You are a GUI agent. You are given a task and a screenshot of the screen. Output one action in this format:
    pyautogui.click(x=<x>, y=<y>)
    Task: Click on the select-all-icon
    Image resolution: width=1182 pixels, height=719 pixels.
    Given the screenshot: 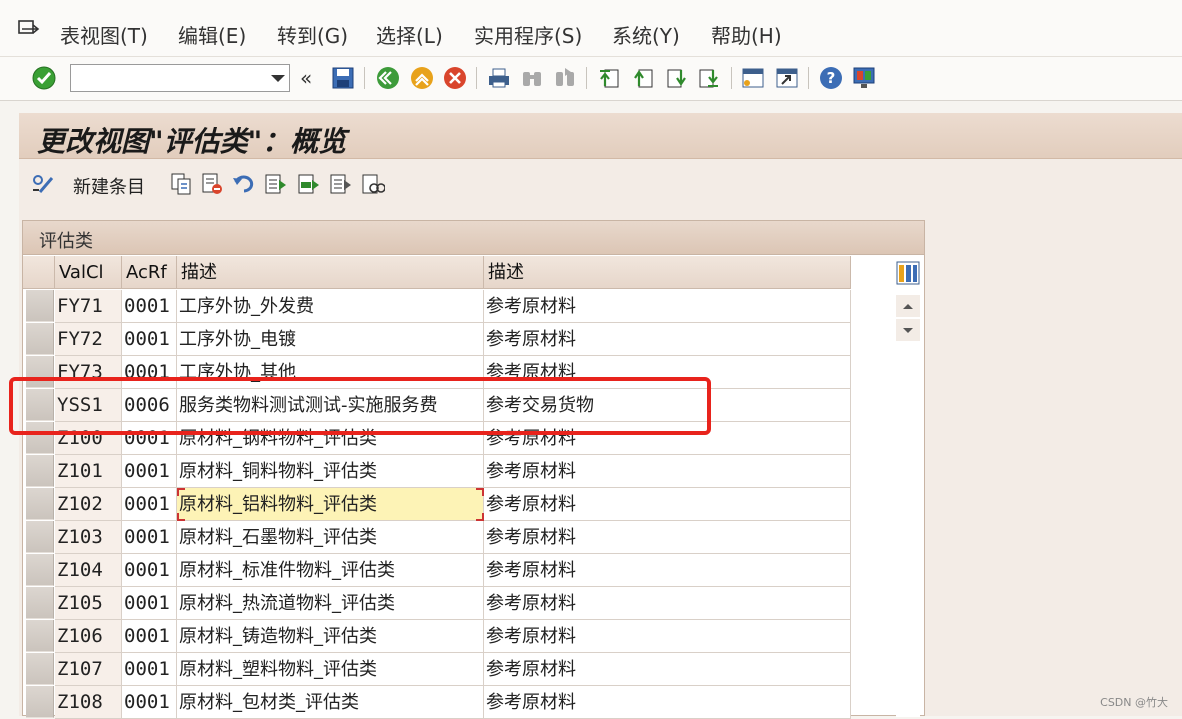 What is the action you would take?
    pyautogui.click(x=276, y=184)
    